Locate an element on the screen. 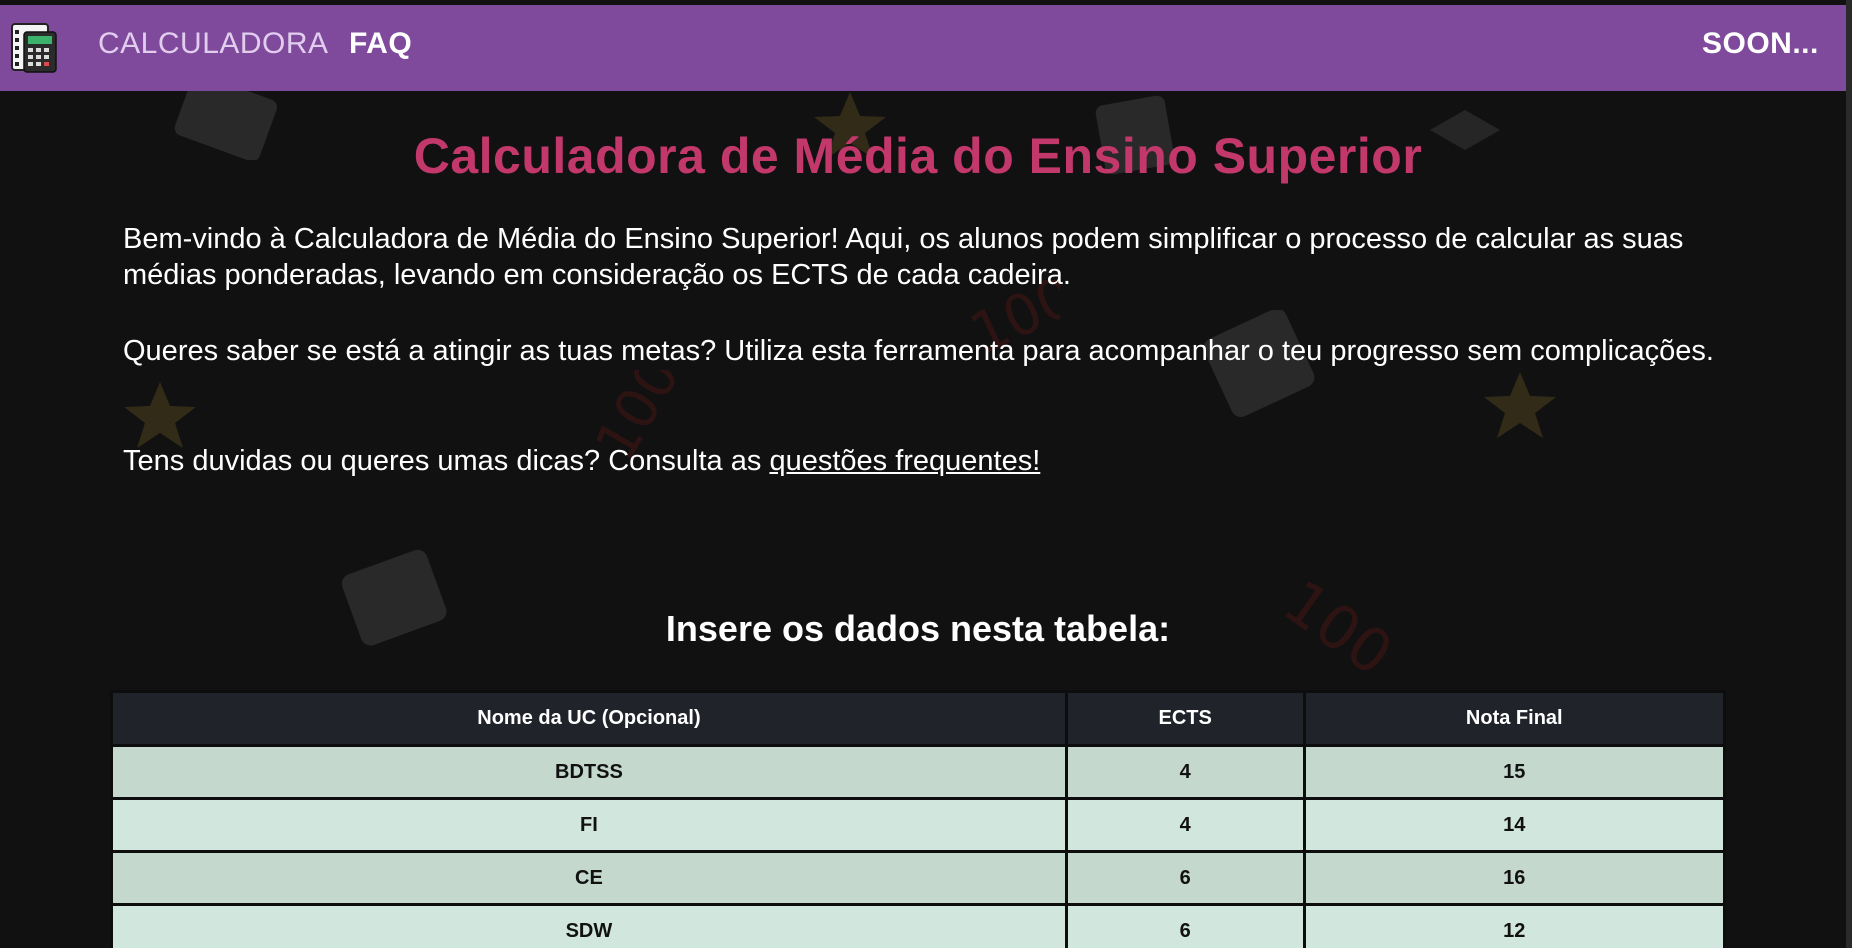 The image size is (1852, 948). uc-name-cell: CE is located at coordinates (589, 878).